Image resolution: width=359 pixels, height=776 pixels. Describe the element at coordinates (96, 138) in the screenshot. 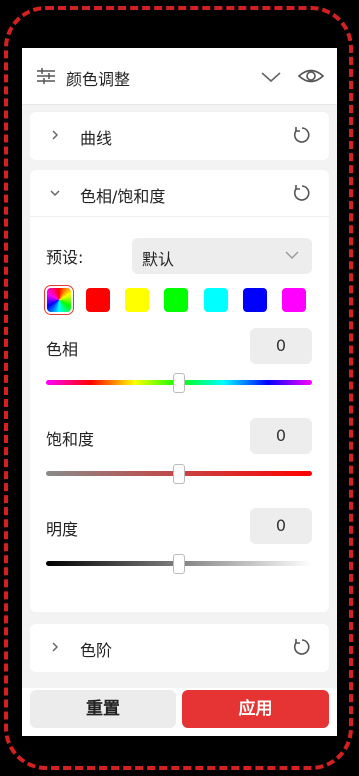

I see `section-curves-title: 曲线` at that location.